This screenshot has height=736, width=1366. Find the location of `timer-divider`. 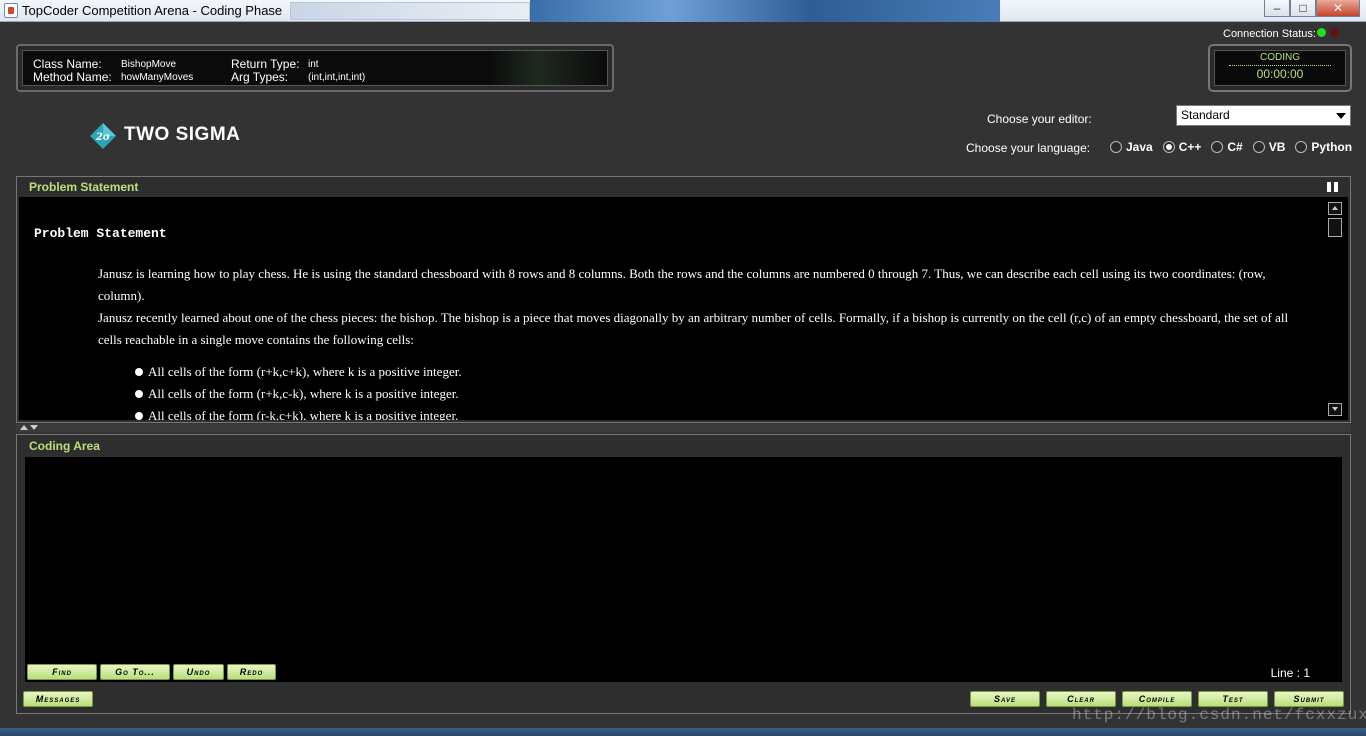

timer-divider is located at coordinates (1280, 65).